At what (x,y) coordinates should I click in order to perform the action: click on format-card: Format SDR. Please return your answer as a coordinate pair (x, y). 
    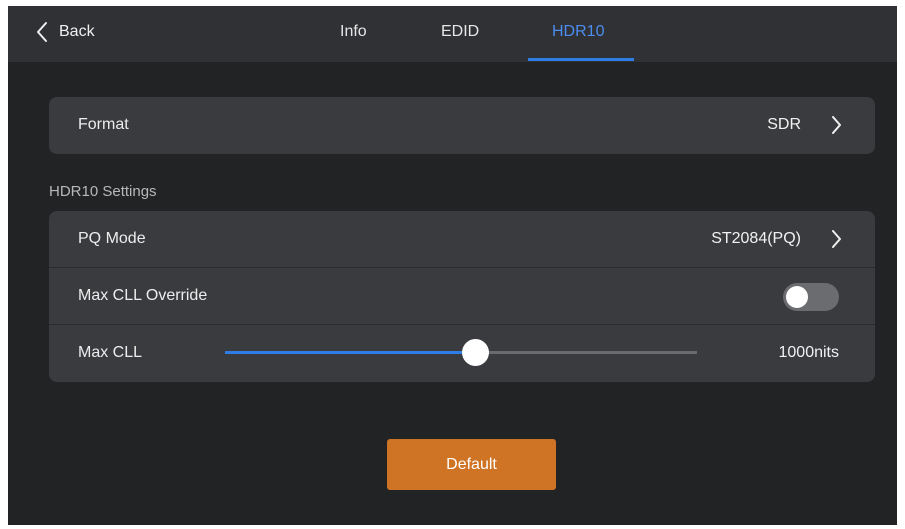
    Looking at the image, I should click on (462, 125).